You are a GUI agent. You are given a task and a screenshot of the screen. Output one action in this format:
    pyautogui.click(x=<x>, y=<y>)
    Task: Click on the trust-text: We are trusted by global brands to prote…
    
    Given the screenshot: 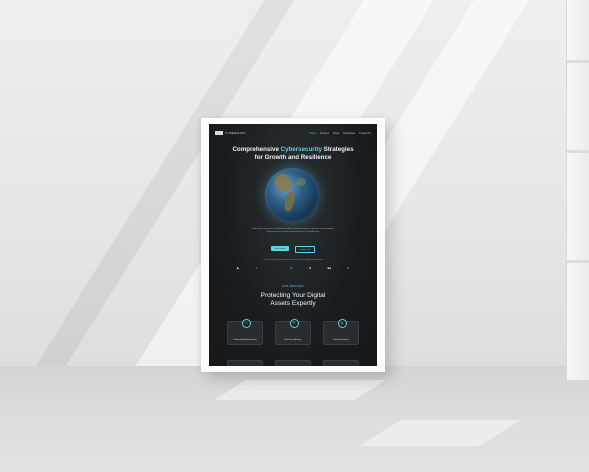 What is the action you would take?
    pyautogui.click(x=293, y=260)
    